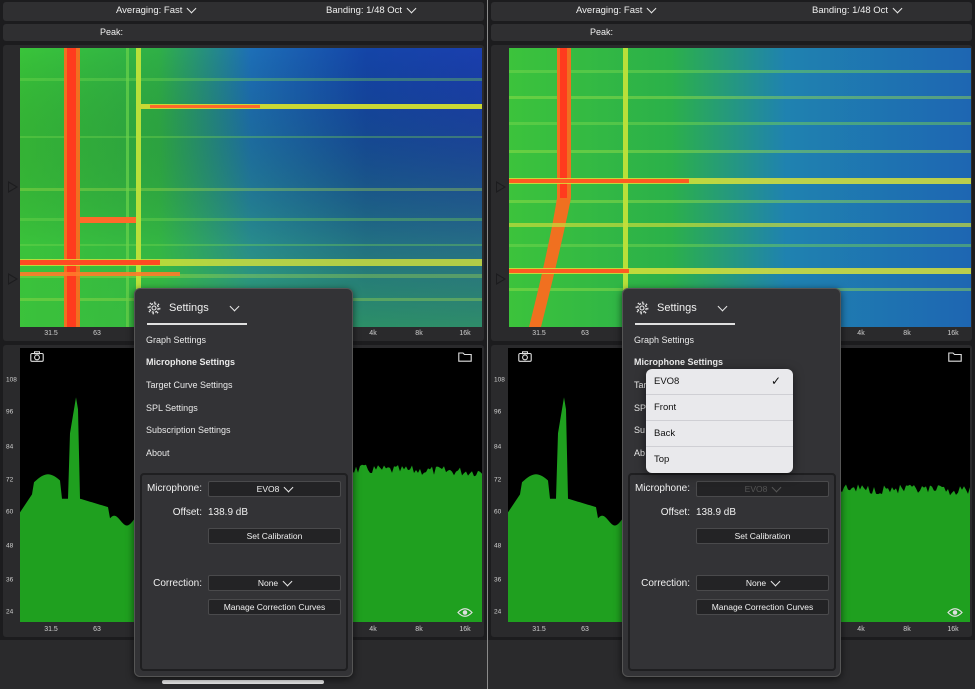  I want to click on y-tick: 84, so click(10, 447).